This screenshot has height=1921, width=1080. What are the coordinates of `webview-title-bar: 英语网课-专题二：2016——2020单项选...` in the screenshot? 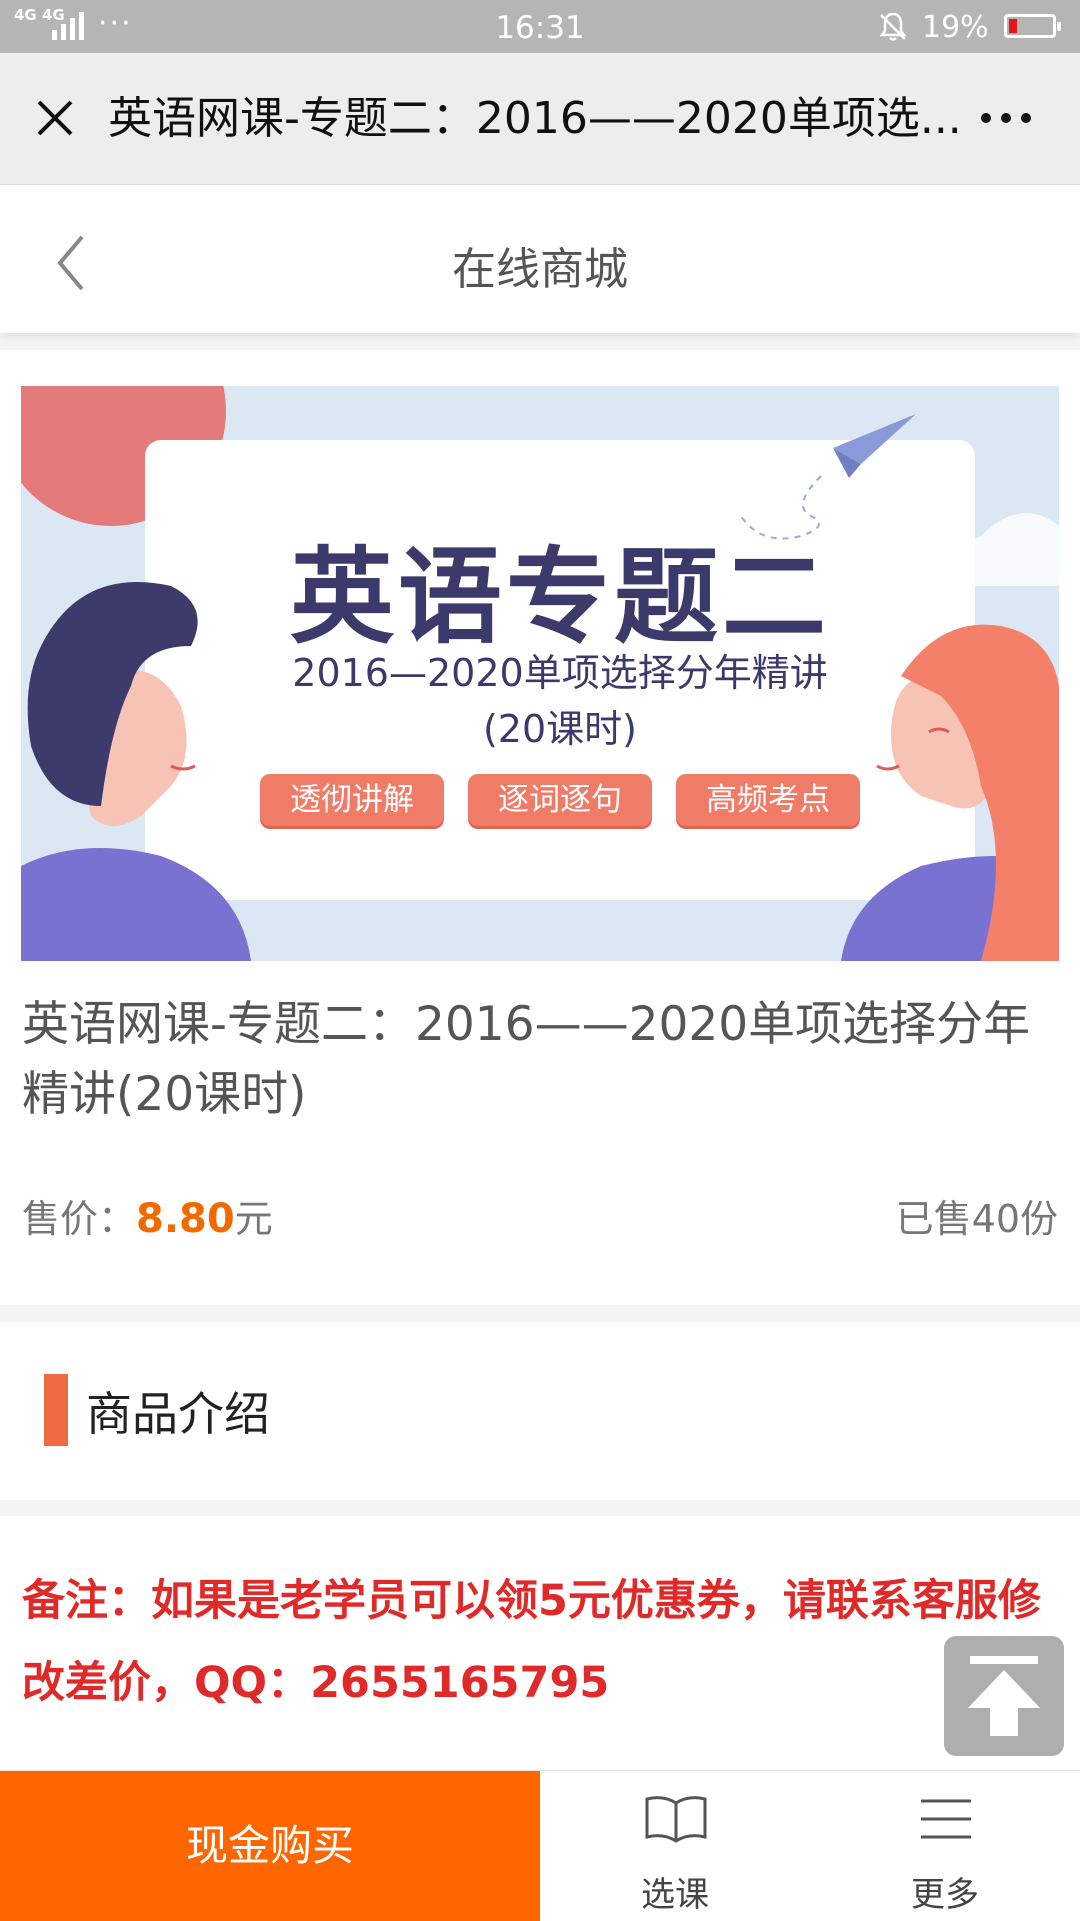 It's located at (540, 119).